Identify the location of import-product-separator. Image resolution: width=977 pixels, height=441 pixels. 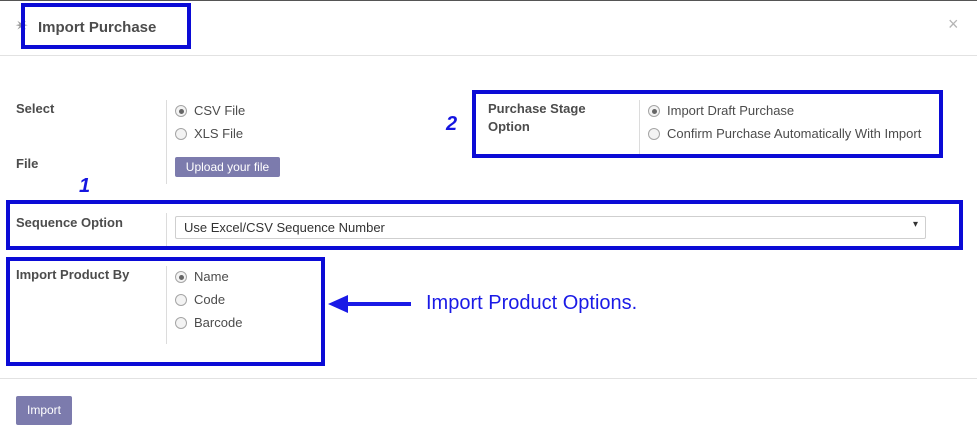
(166, 305).